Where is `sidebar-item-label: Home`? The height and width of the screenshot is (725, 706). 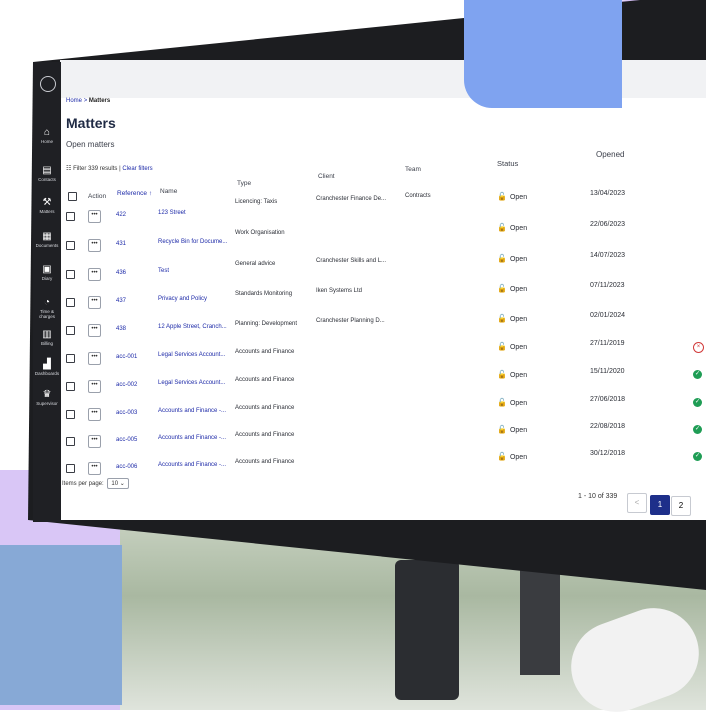 sidebar-item-label: Home is located at coordinates (46, 141).